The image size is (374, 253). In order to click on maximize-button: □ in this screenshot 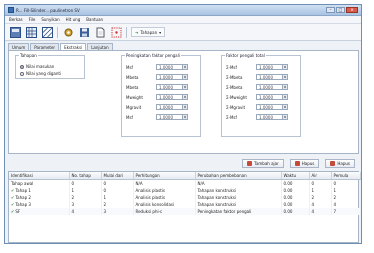, I will do `click(340, 10)`.